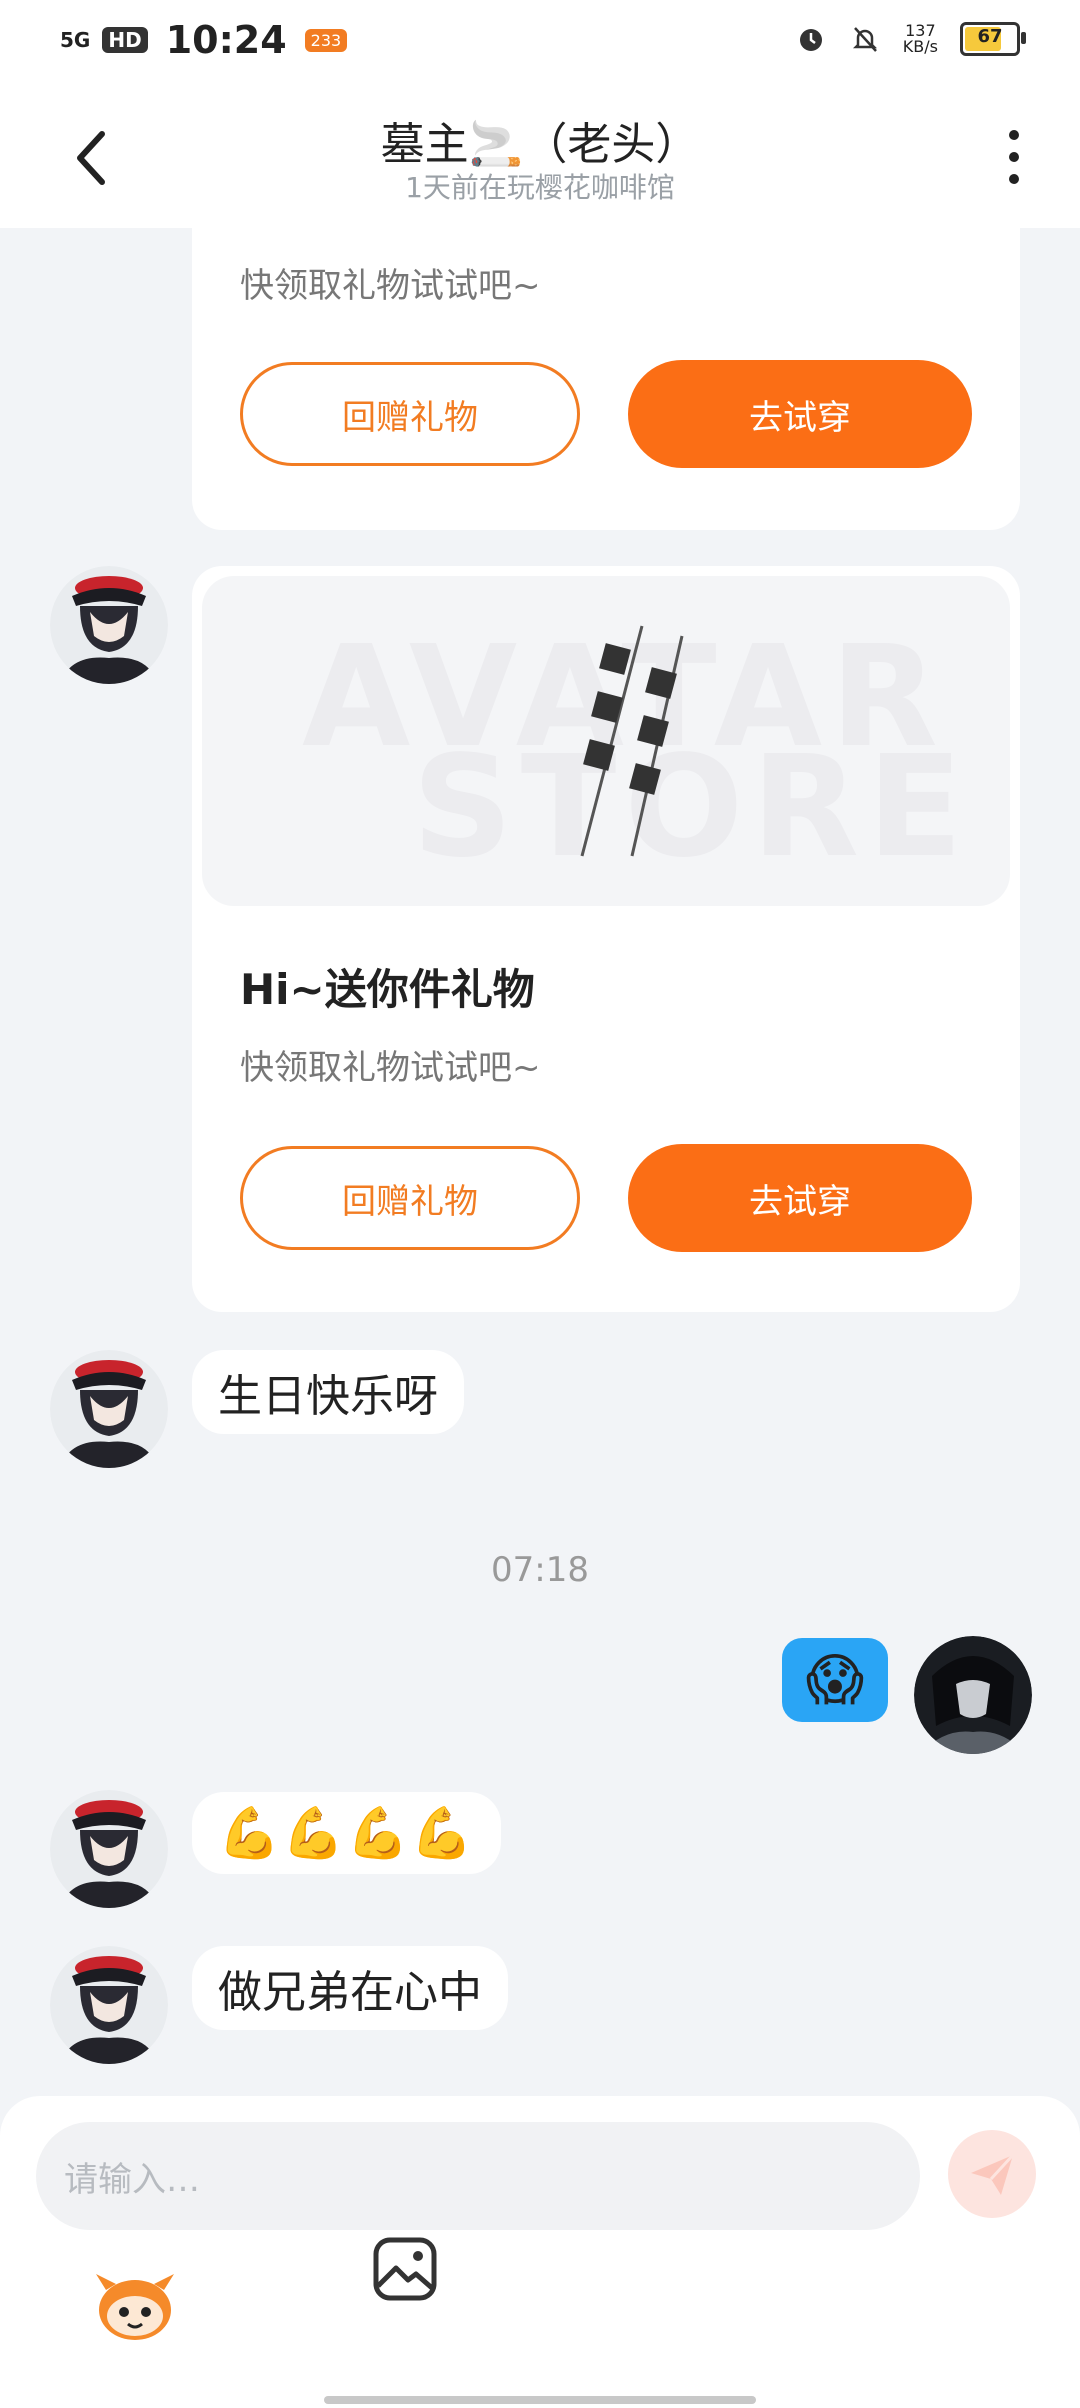 This screenshot has height=2408, width=1080. I want to click on send-icon, so click(993, 2174).